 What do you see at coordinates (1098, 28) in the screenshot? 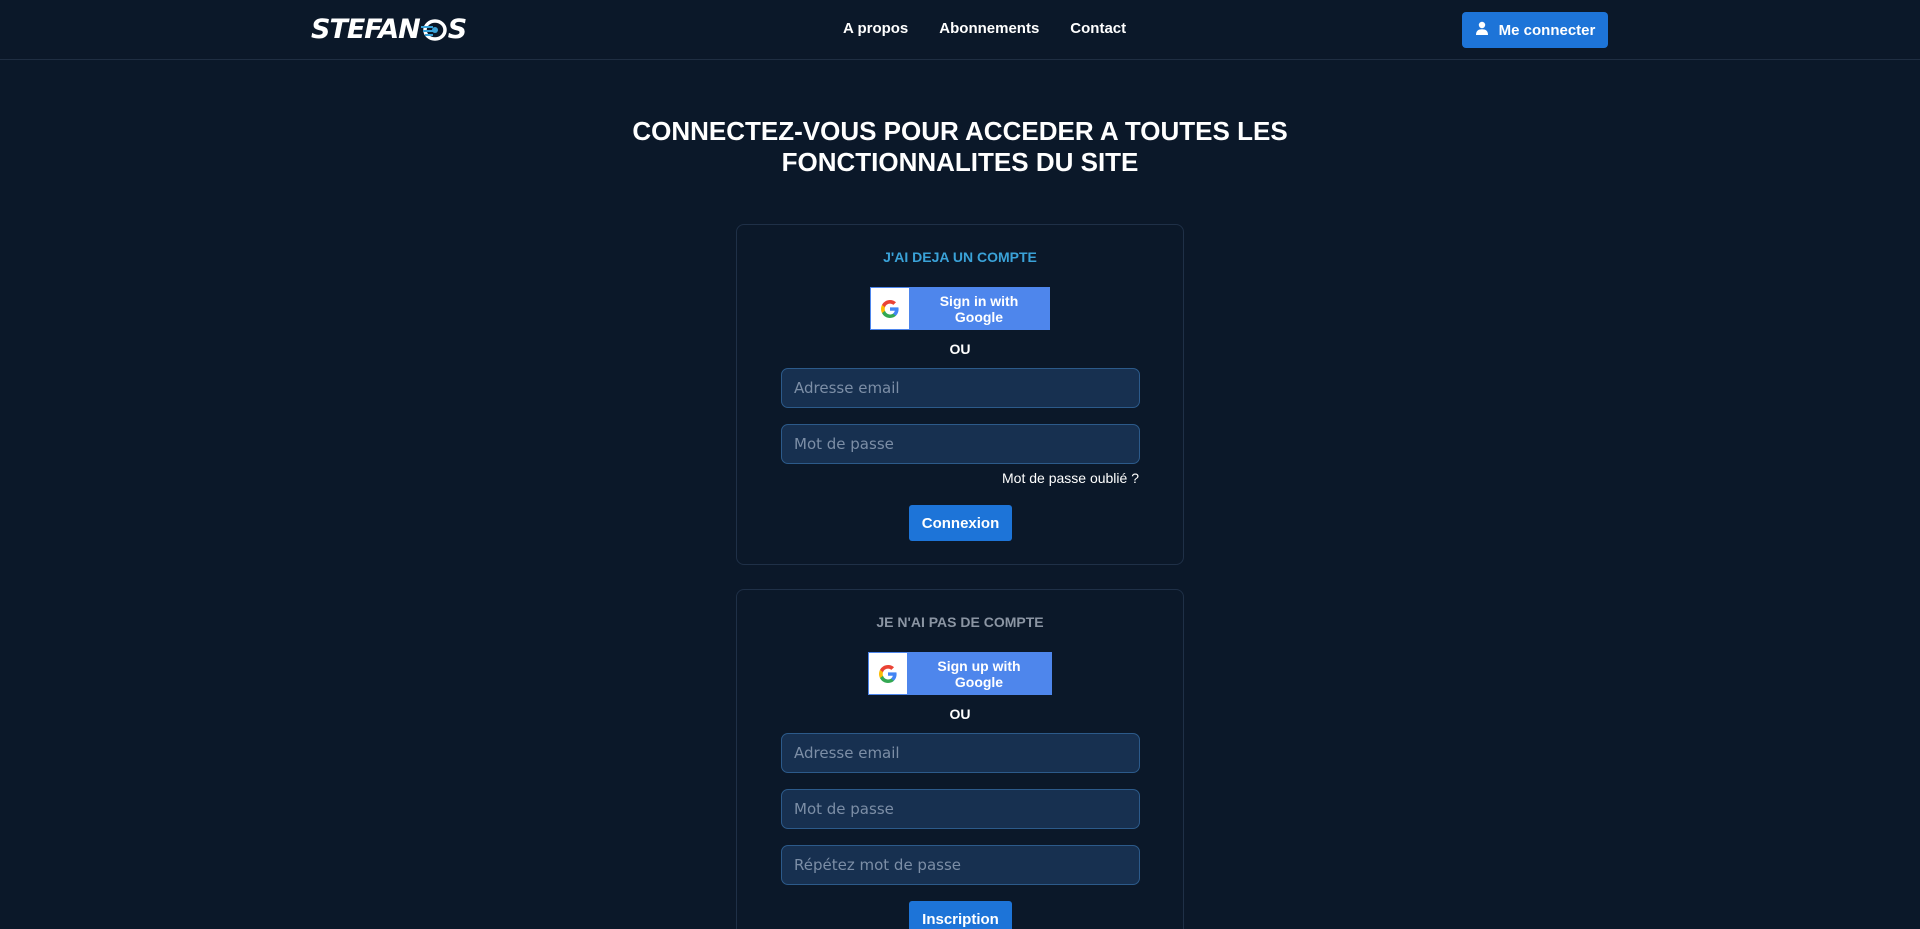
I see `nav-link-contact: Contact` at bounding box center [1098, 28].